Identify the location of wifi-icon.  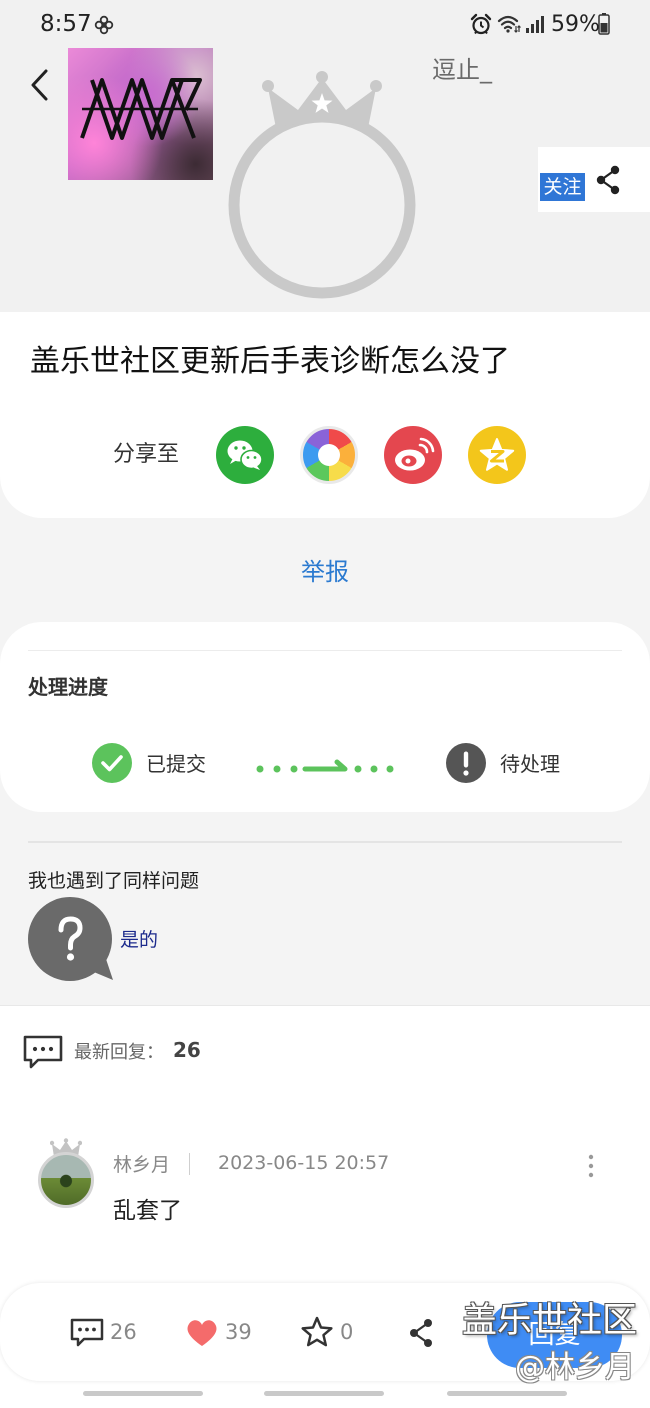
(509, 24).